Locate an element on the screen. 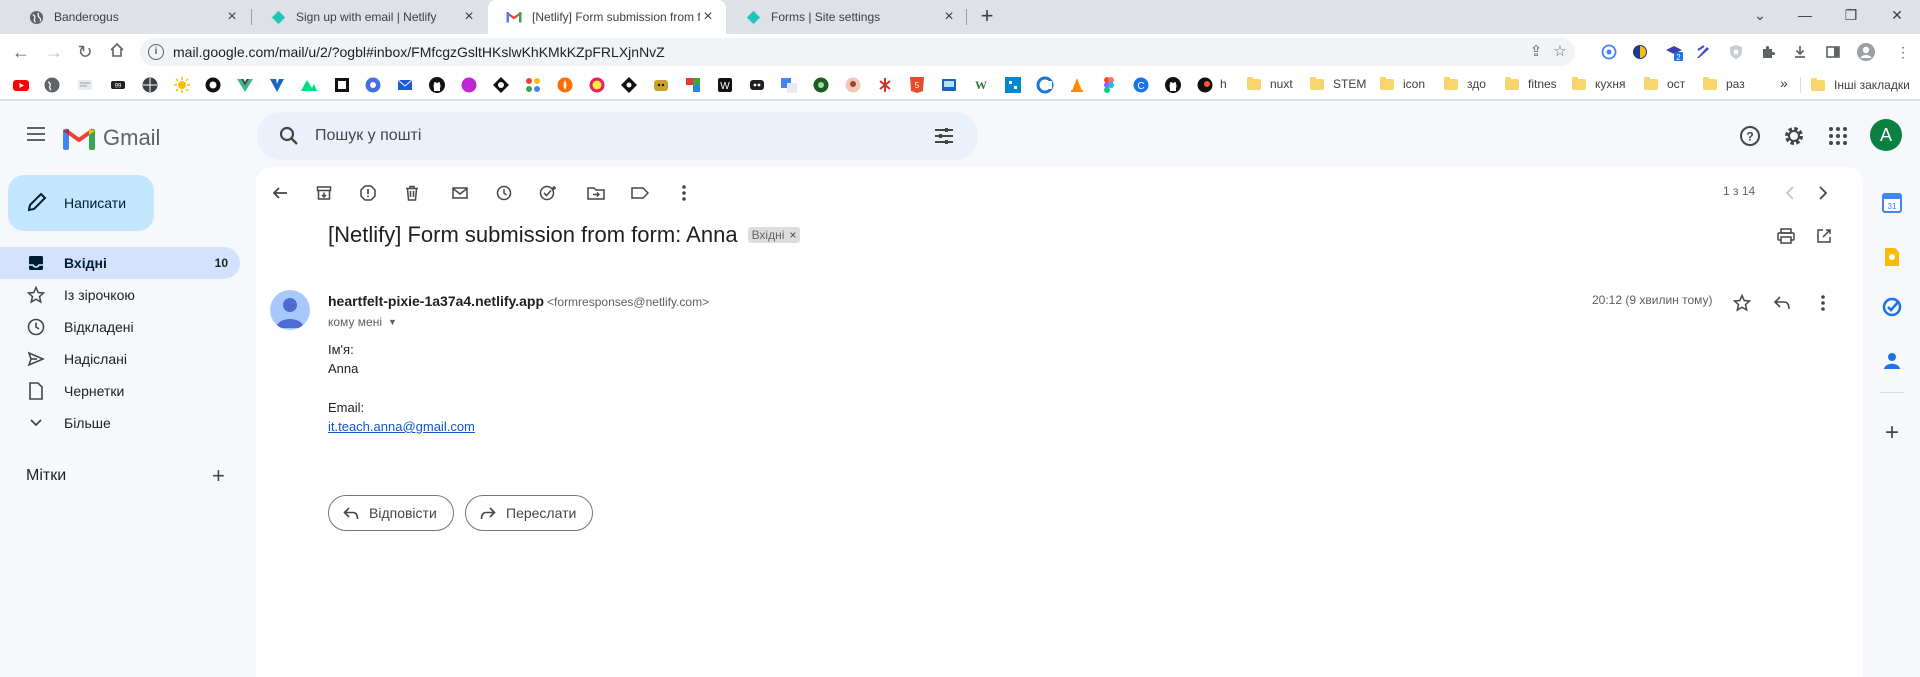 The height and width of the screenshot is (677, 1920). side-panel-icon is located at coordinates (1833, 52).